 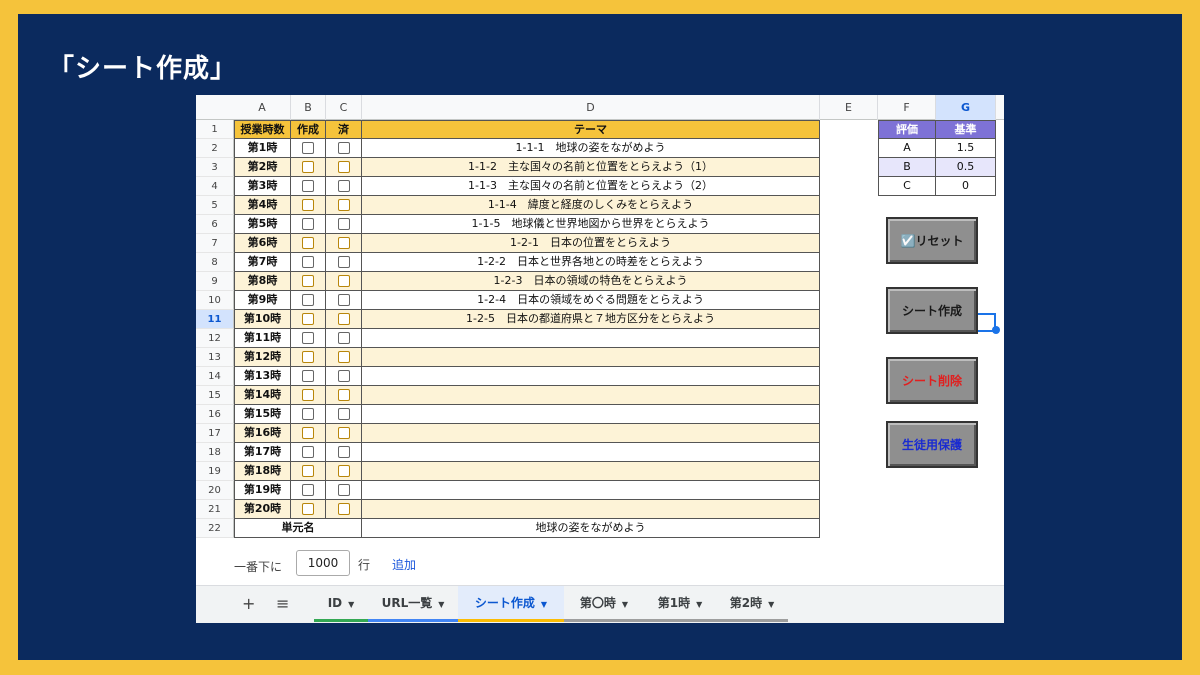 What do you see at coordinates (907, 186) in the screenshot?
I see `eval-cell: C` at bounding box center [907, 186].